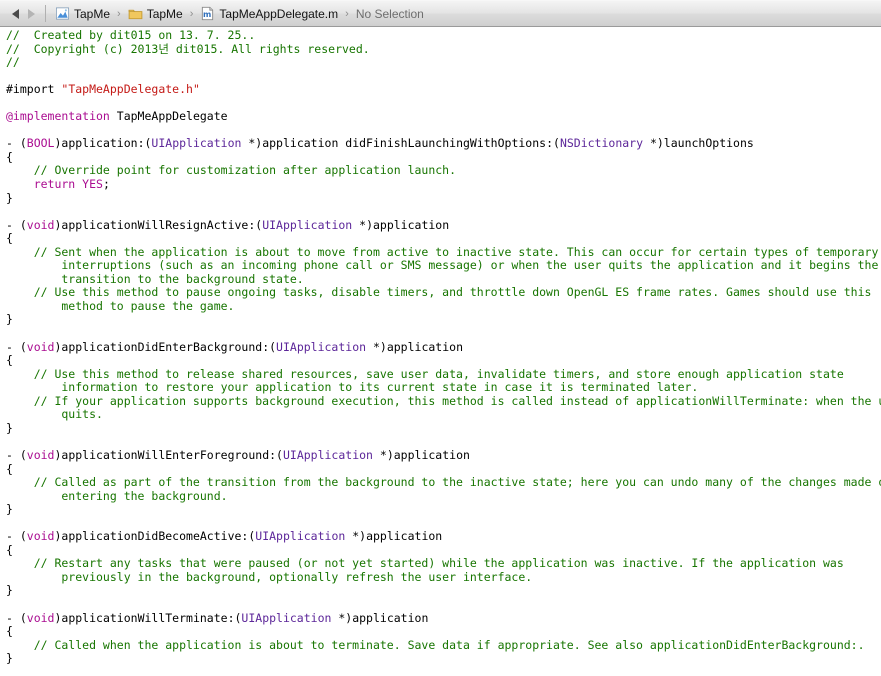  Describe the element at coordinates (440, 184) in the screenshot. I see `code-line: return YES;` at that location.